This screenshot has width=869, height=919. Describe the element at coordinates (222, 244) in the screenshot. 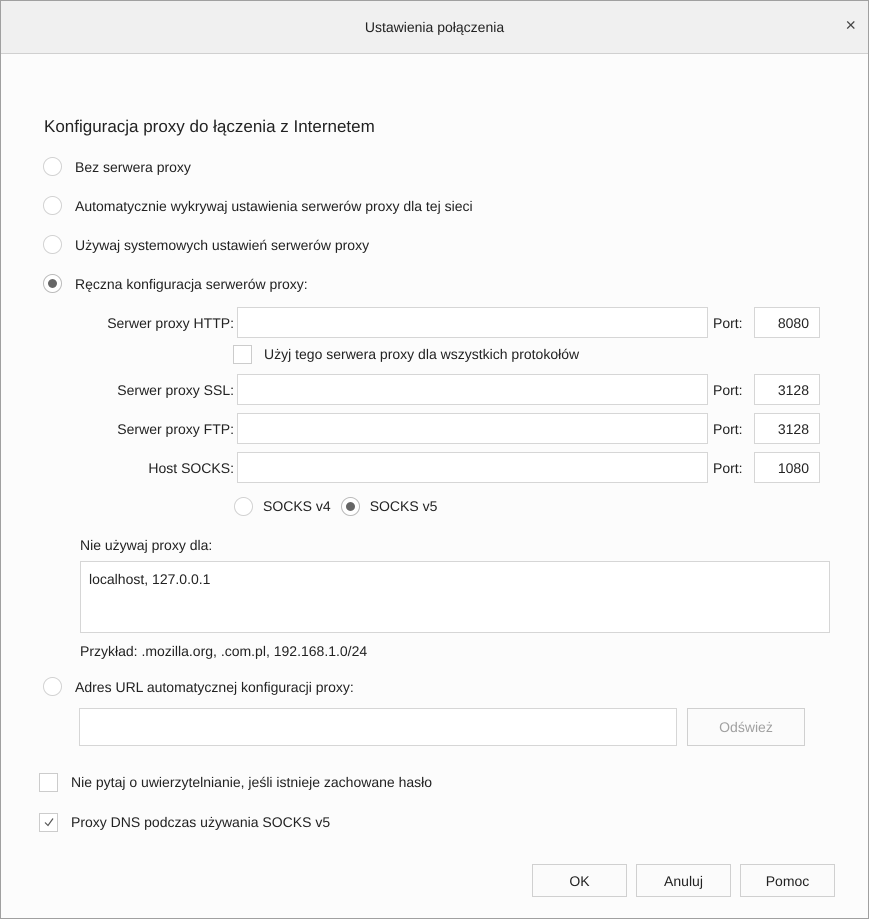

I see `radio-label: Używaj systemowych ustawień serwerów proxy` at that location.